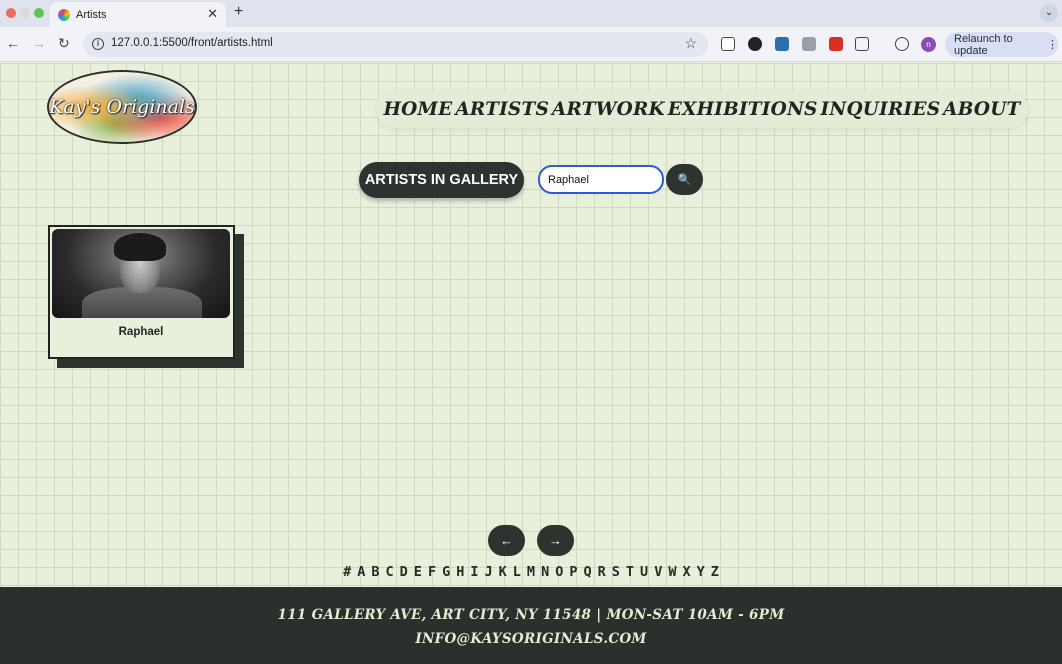 This screenshot has width=1062, height=664. Describe the element at coordinates (98, 44) in the screenshot. I see `site-info-icon: i` at that location.